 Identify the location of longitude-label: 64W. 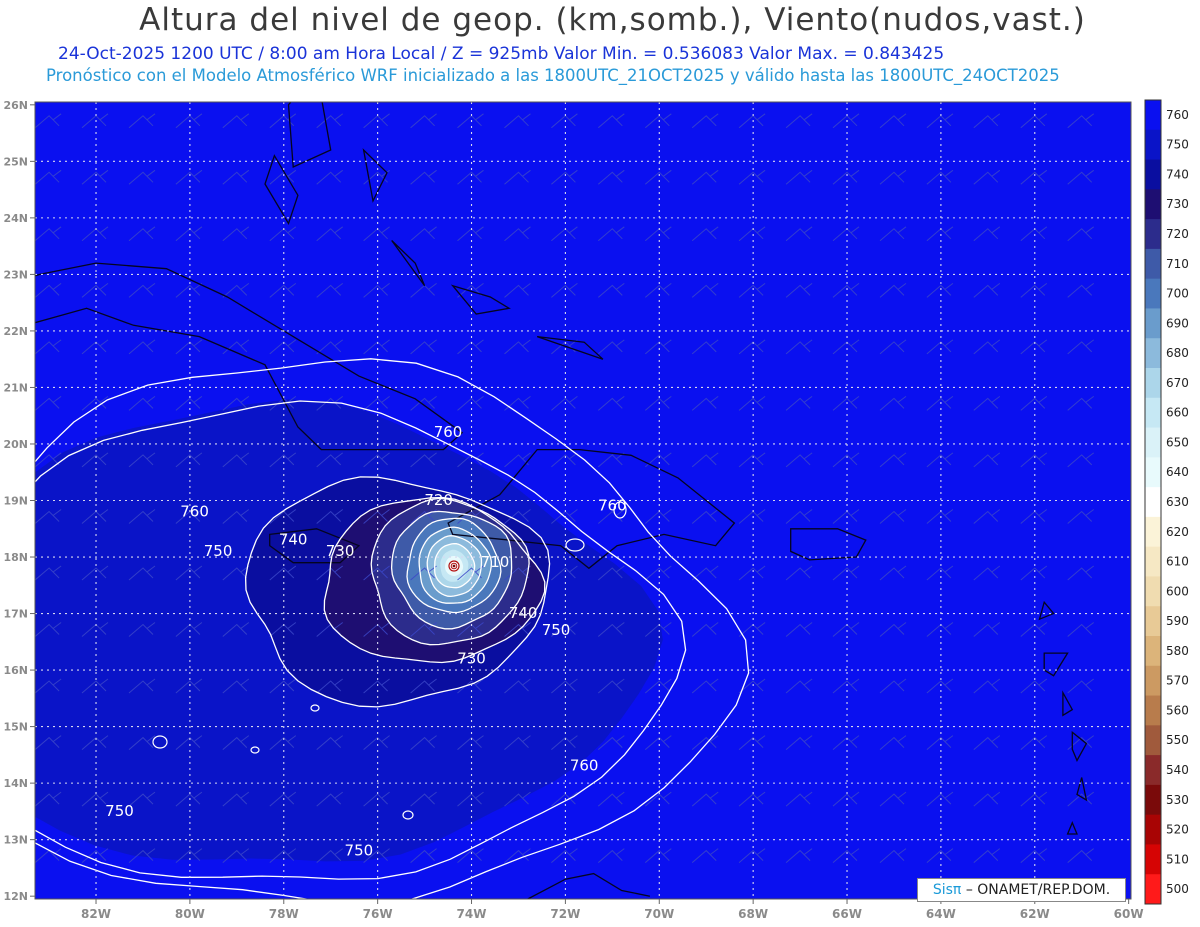
(941, 914).